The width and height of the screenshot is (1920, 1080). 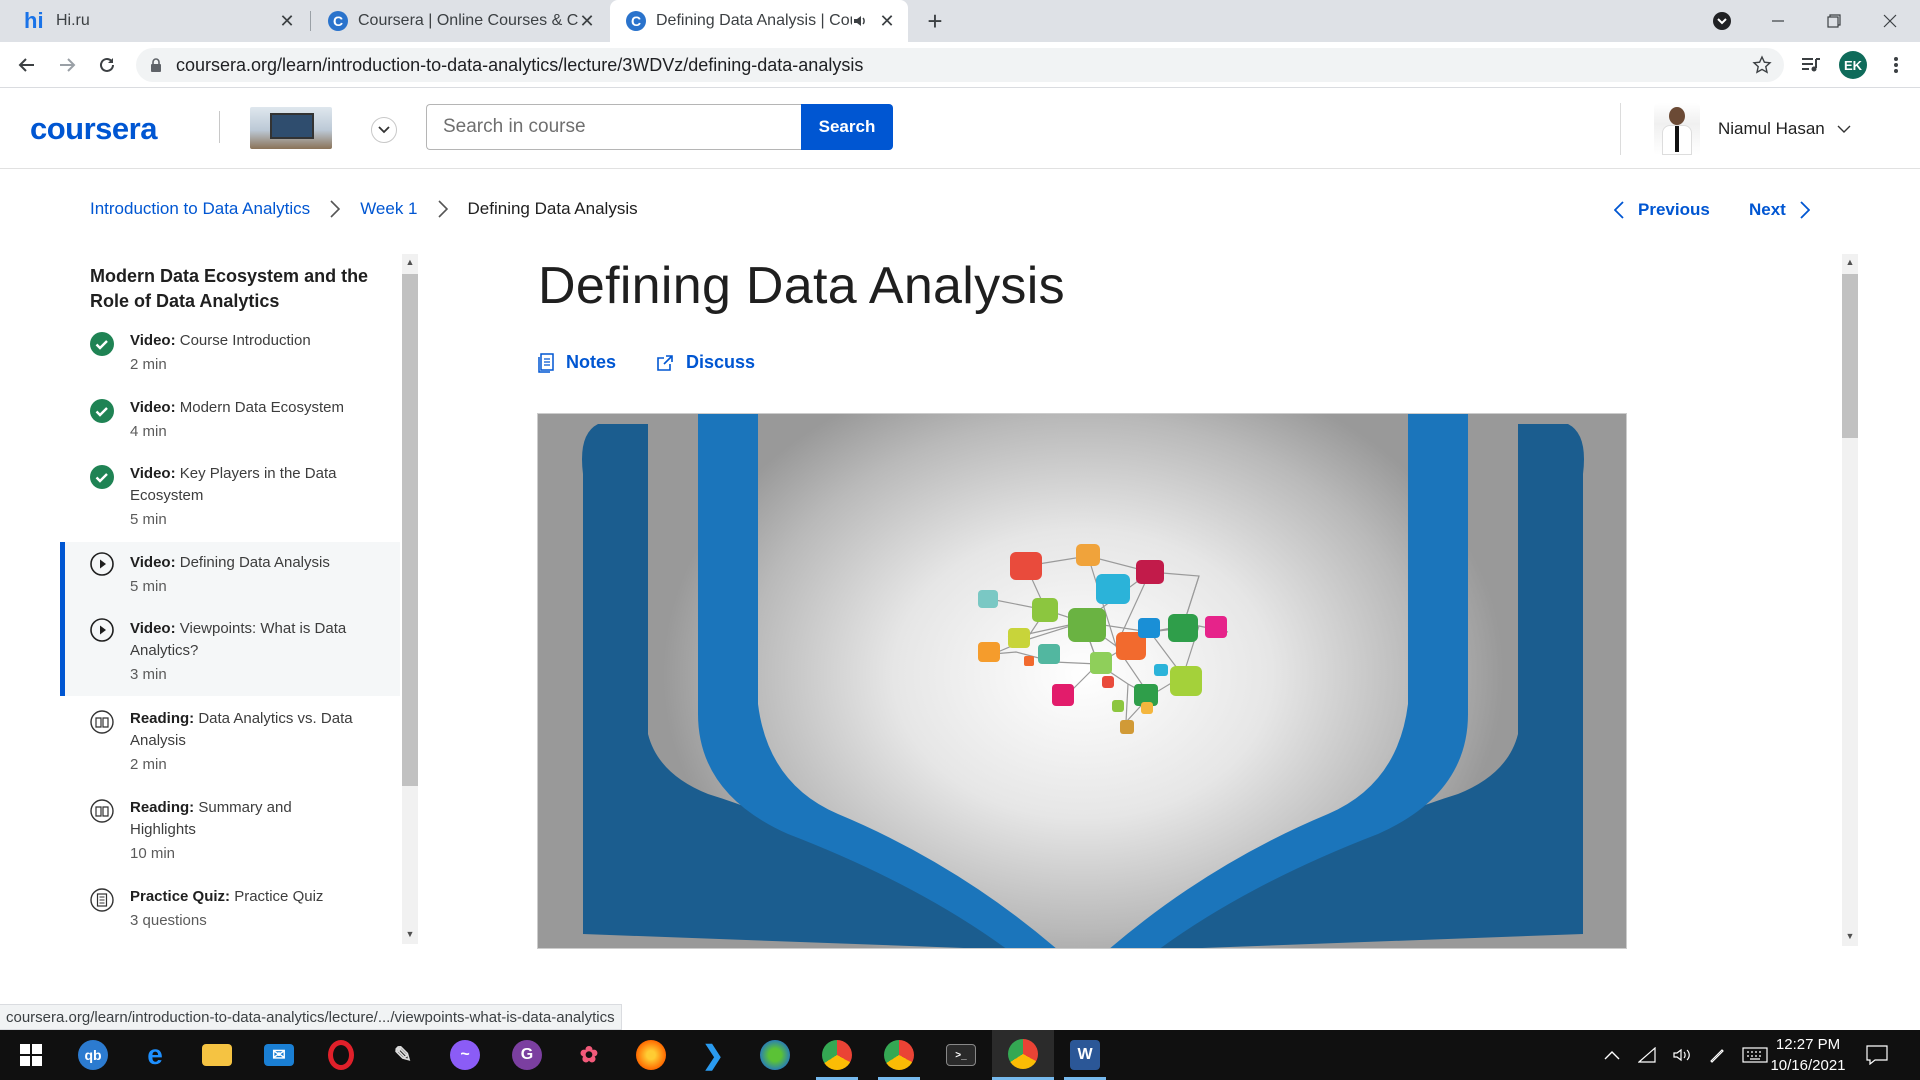 I want to click on new-tab-button: +, so click(x=935, y=21).